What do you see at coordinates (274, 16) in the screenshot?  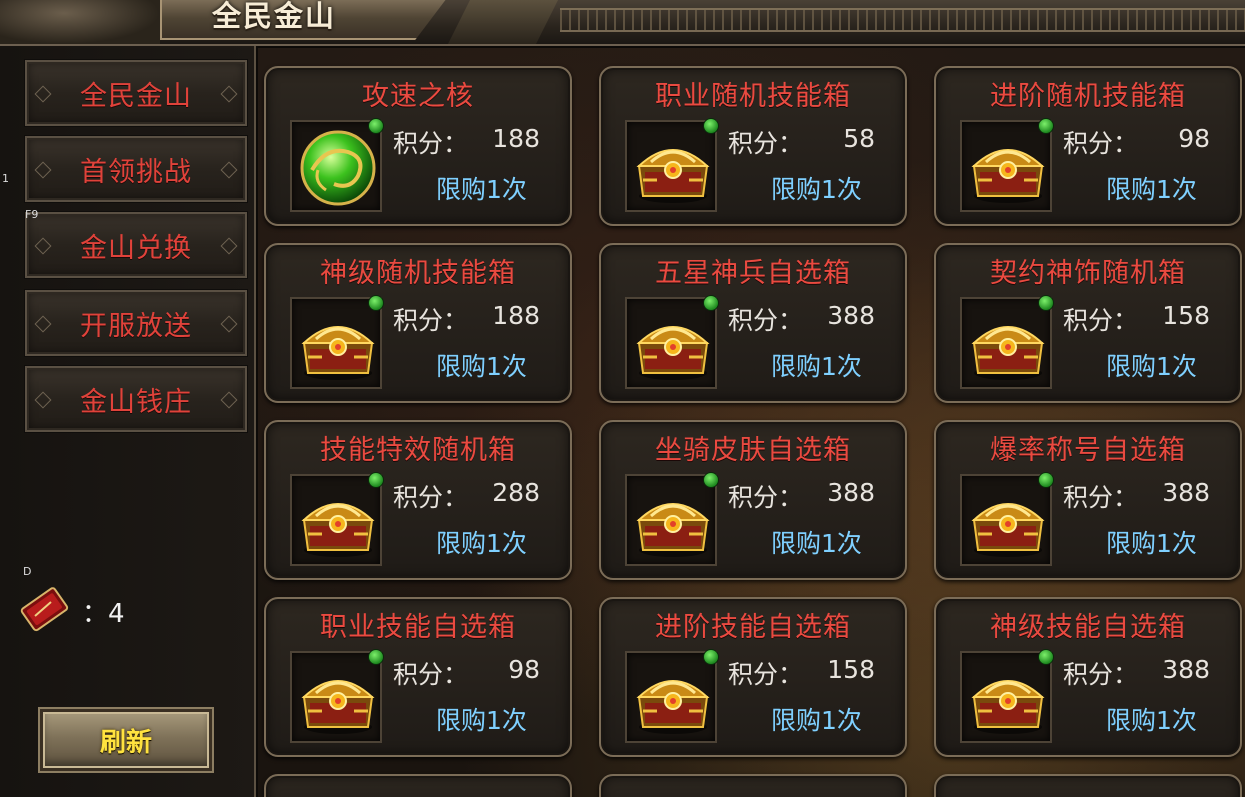 I see `window-title: 全民金山` at bounding box center [274, 16].